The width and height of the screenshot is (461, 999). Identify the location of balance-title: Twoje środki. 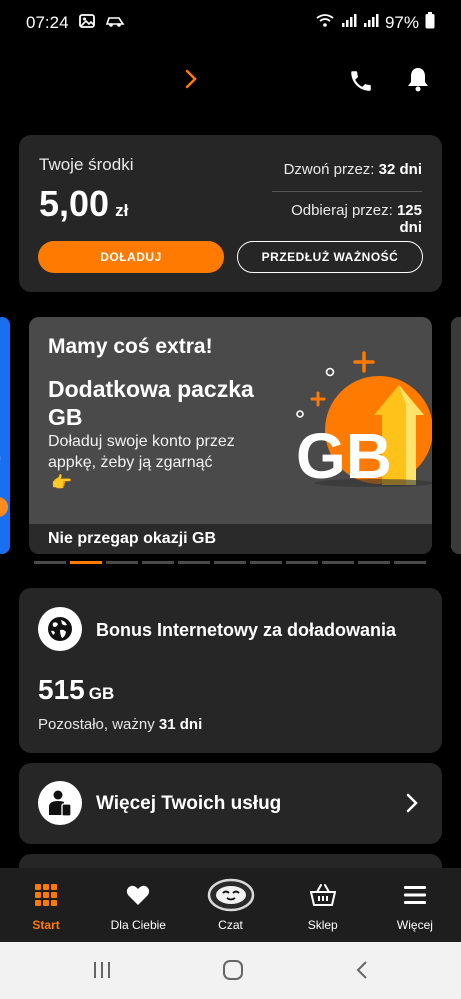
(86, 164).